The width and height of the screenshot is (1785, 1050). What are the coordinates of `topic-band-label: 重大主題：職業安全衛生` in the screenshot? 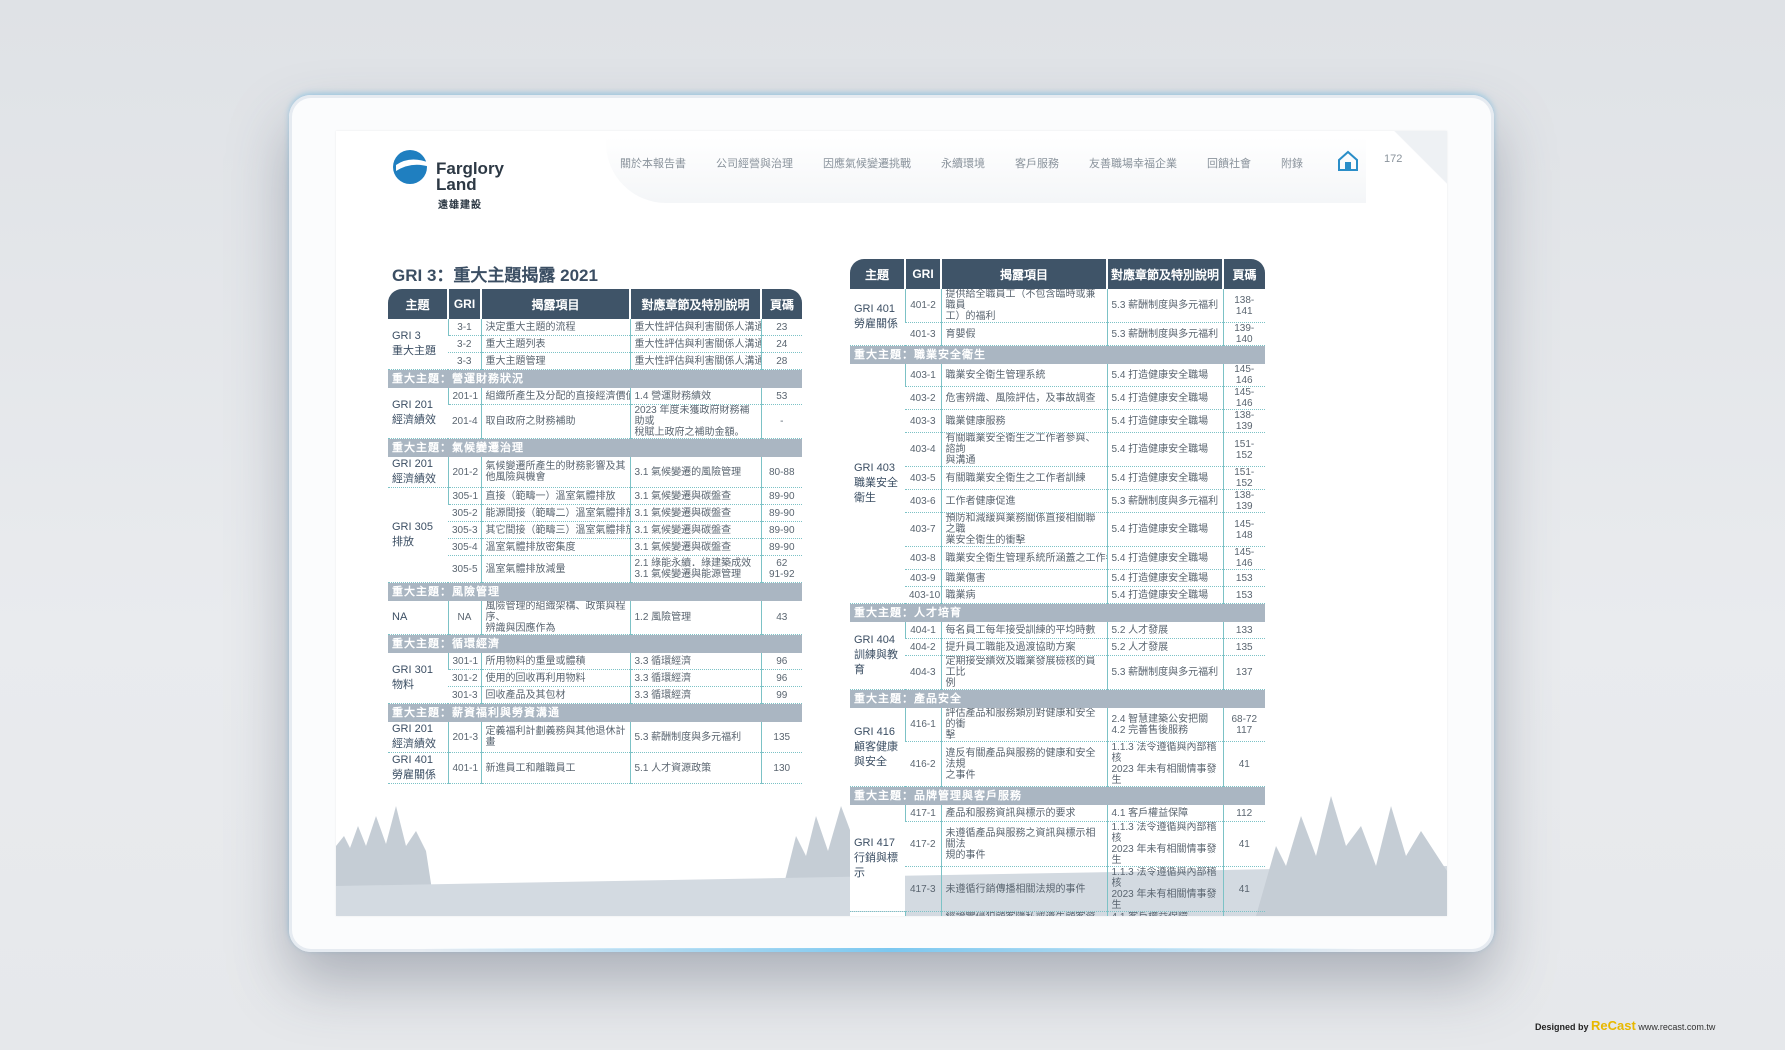 It's located at (1057, 354).